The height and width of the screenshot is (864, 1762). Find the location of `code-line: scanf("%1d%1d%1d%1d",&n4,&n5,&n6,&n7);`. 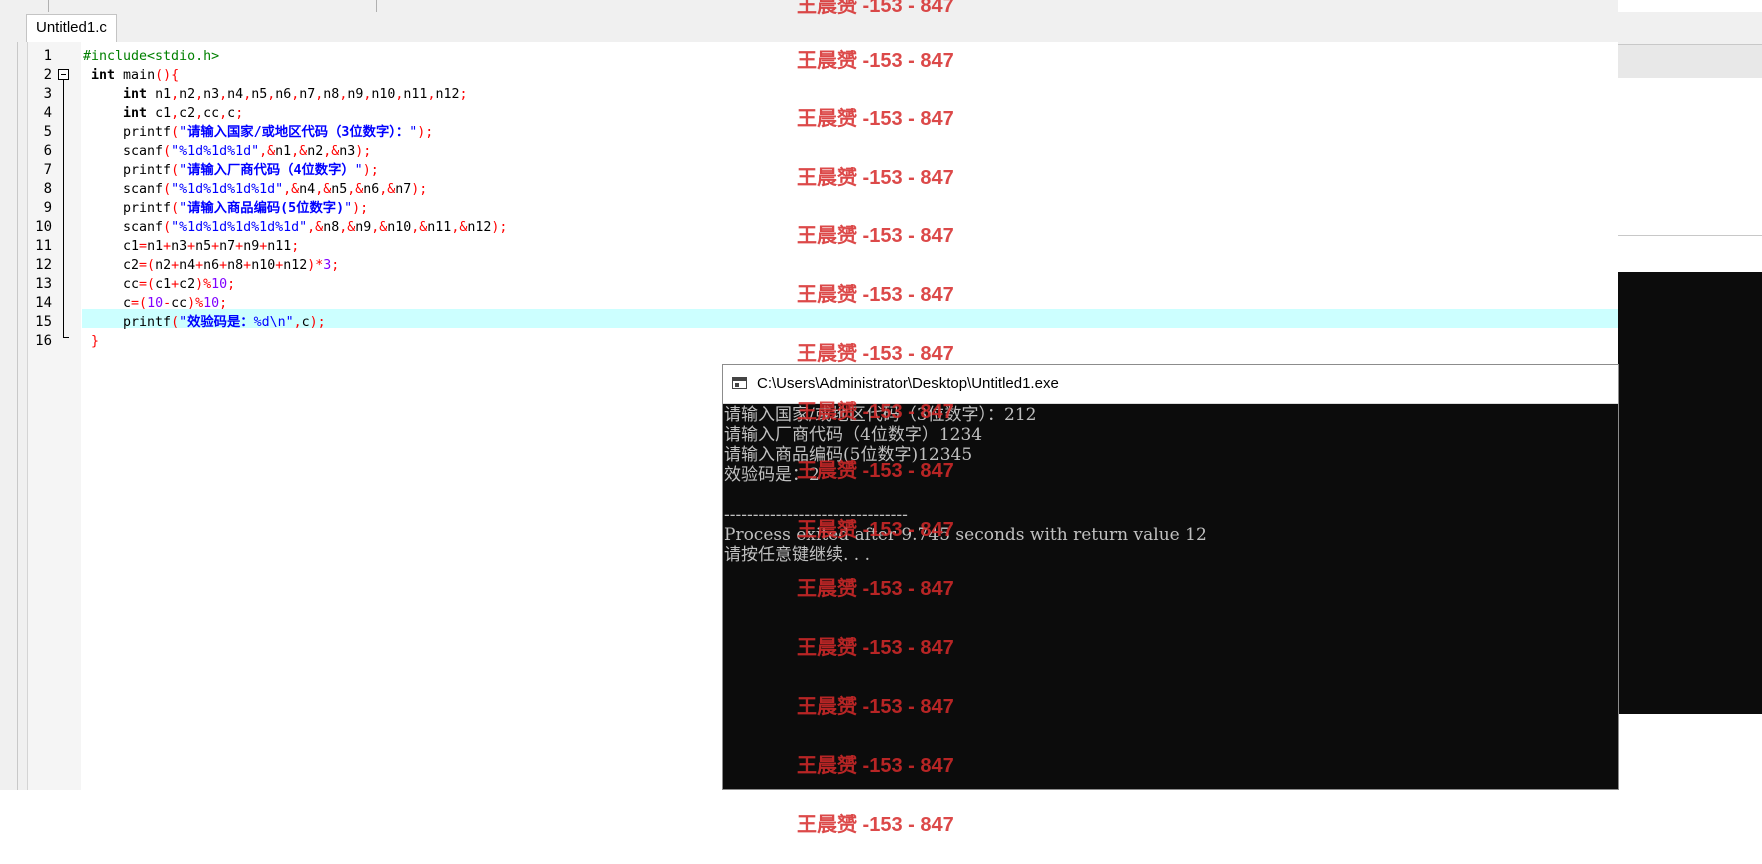

code-line: scanf("%1d%1d%1d%1d",&n4,&n5,&n6,&n7); is located at coordinates (255, 189).